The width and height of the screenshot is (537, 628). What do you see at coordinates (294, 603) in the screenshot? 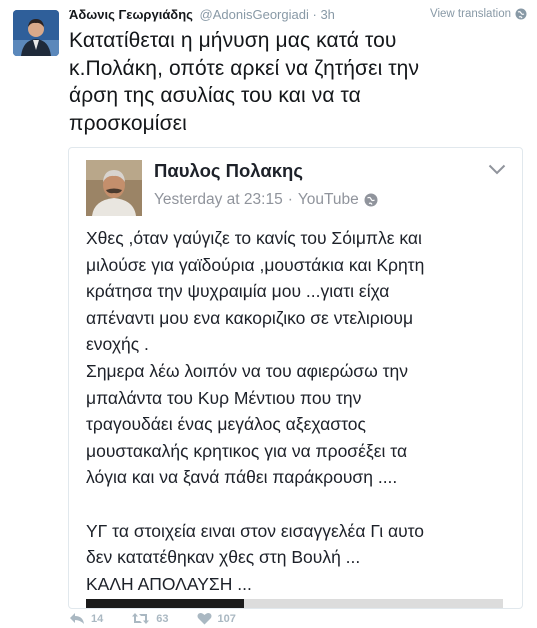
I see `video-progress-bar` at bounding box center [294, 603].